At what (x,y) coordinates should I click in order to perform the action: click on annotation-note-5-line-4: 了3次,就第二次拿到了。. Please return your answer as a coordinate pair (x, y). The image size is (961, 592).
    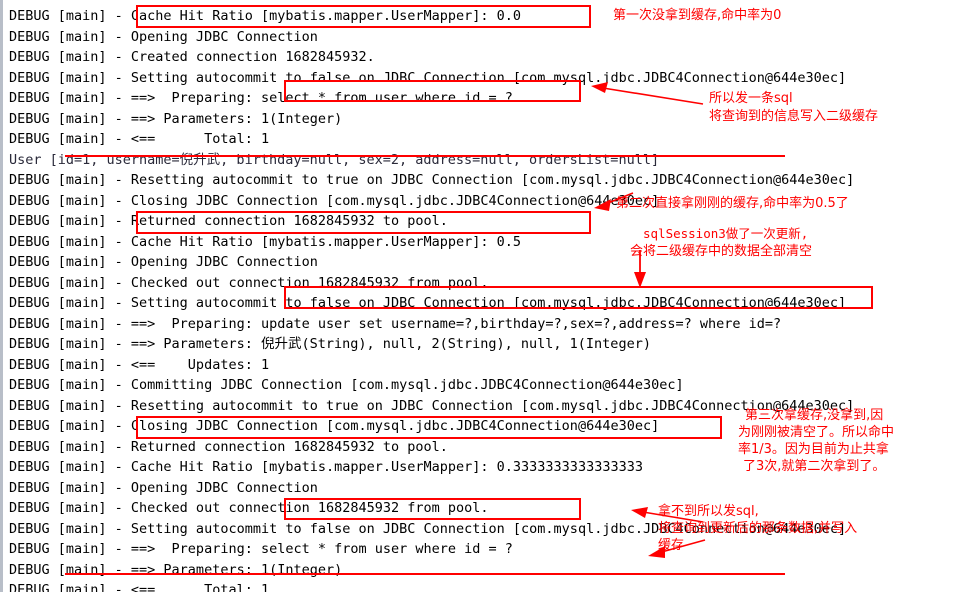
    Looking at the image, I should click on (814, 466).